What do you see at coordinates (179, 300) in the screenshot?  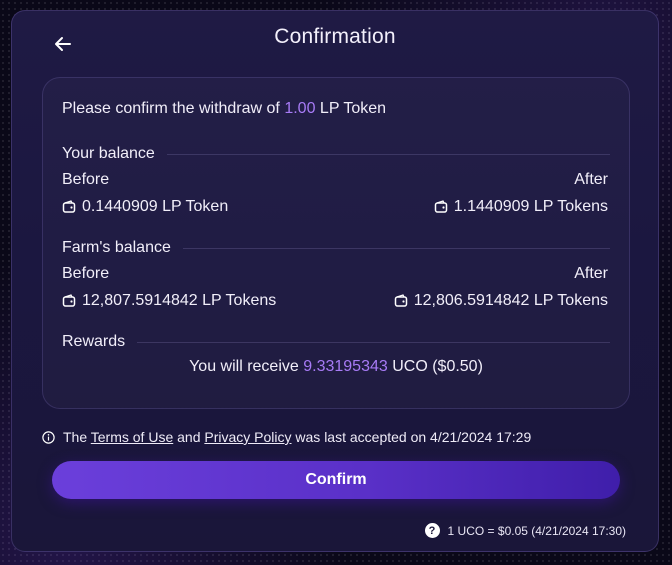 I see `farm-balance-before-value: 12,807.5914842 LP Tokens` at bounding box center [179, 300].